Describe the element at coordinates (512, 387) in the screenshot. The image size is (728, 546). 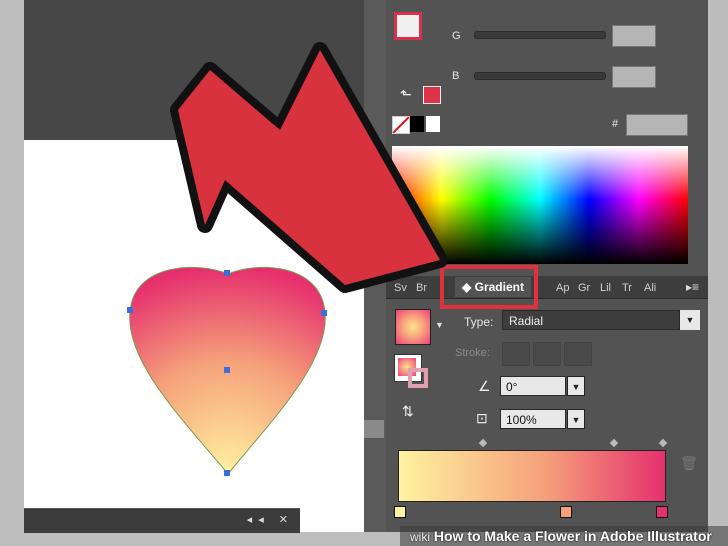
I see `angle-value: 0°` at that location.